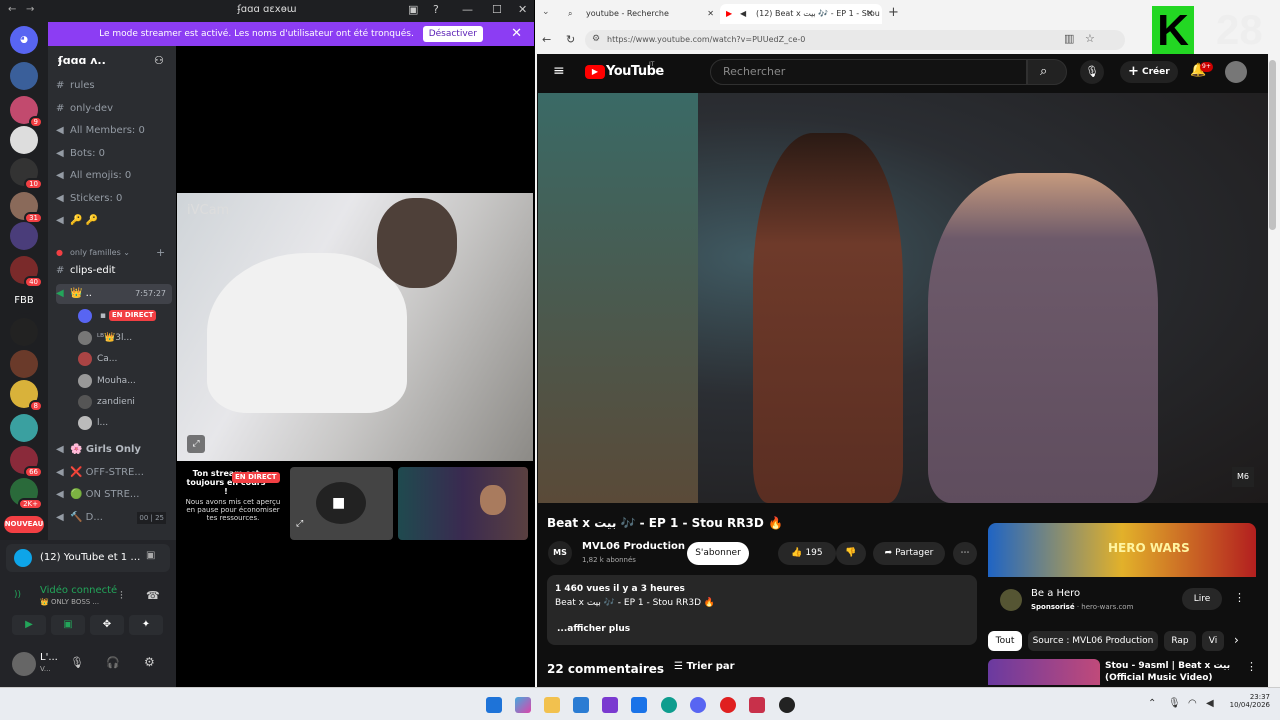 This screenshot has height=720, width=1280. What do you see at coordinates (114, 131) in the screenshot?
I see `channel-all-members: ◀ All Members: 0` at bounding box center [114, 131].